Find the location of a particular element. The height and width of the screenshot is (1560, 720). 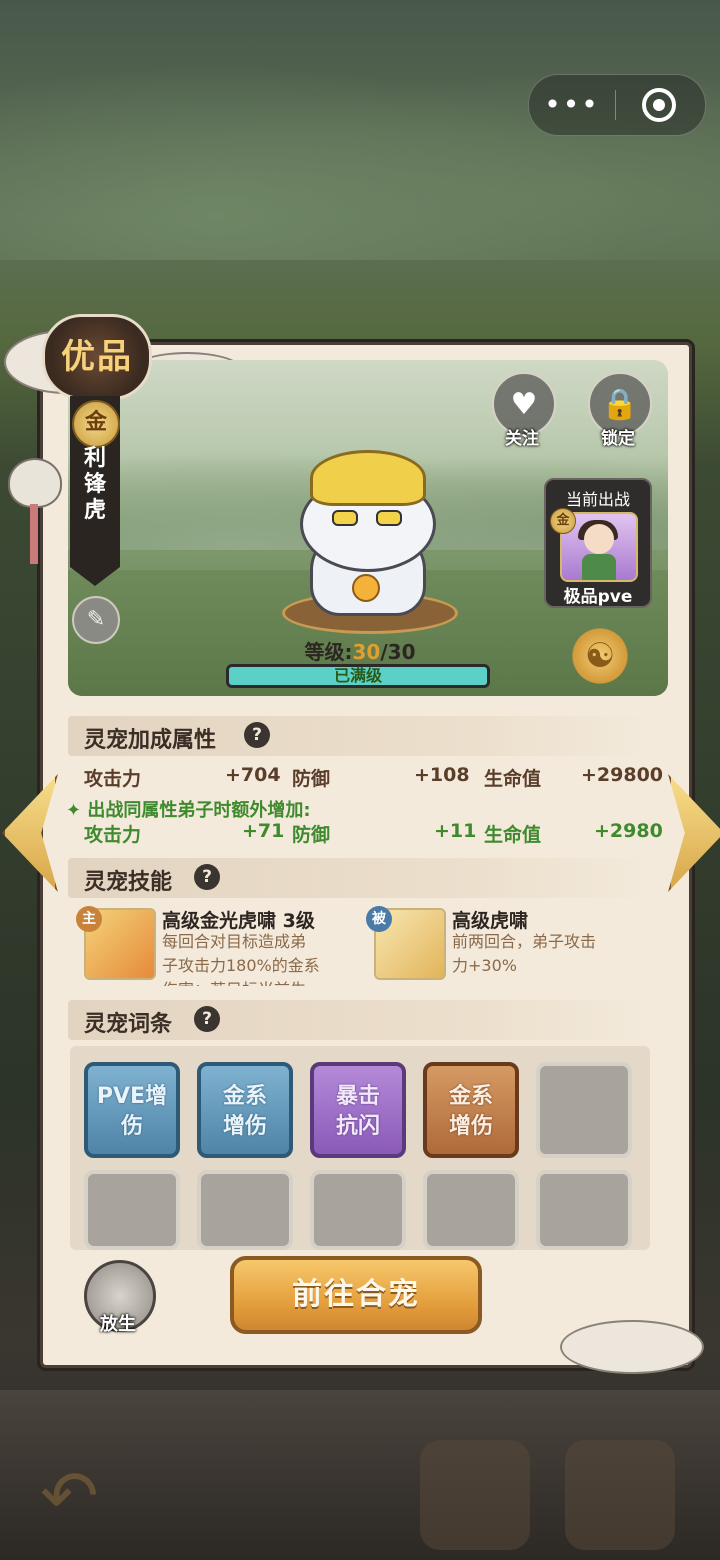

charm-tassel is located at coordinates (34, 534).